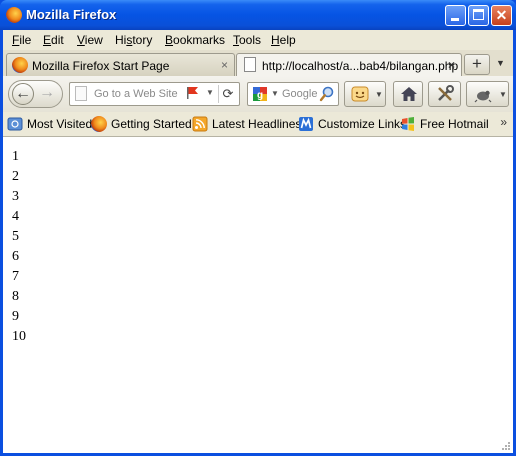 Image resolution: width=516 pixels, height=456 pixels. Describe the element at coordinates (352, 124) in the screenshot. I see `bookmark-customize-links: Customize Links` at that location.